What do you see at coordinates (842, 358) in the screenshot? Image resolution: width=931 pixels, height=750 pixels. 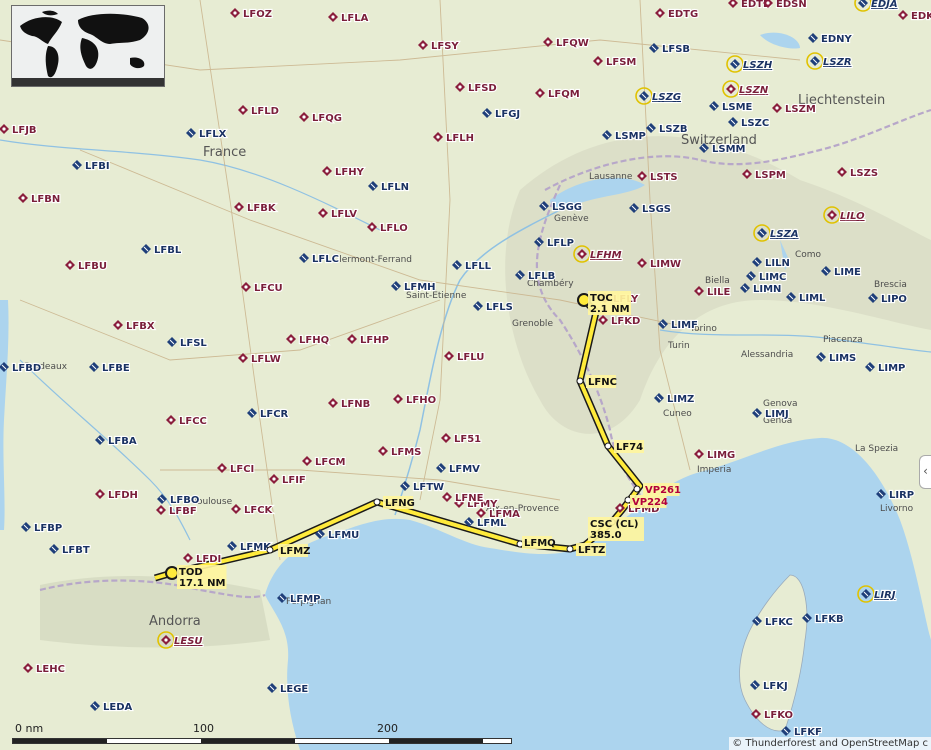 I see `airport-label: LIMS` at bounding box center [842, 358].